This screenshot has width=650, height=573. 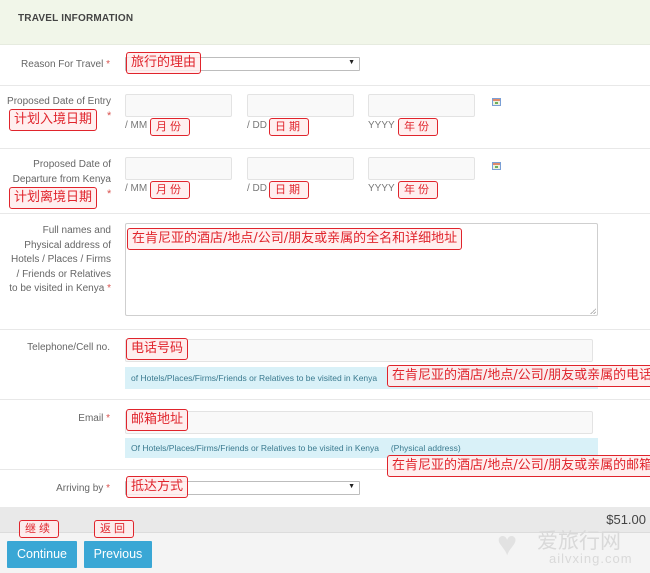 I want to click on arriving-annotation: 抵达方式, so click(x=157, y=487).